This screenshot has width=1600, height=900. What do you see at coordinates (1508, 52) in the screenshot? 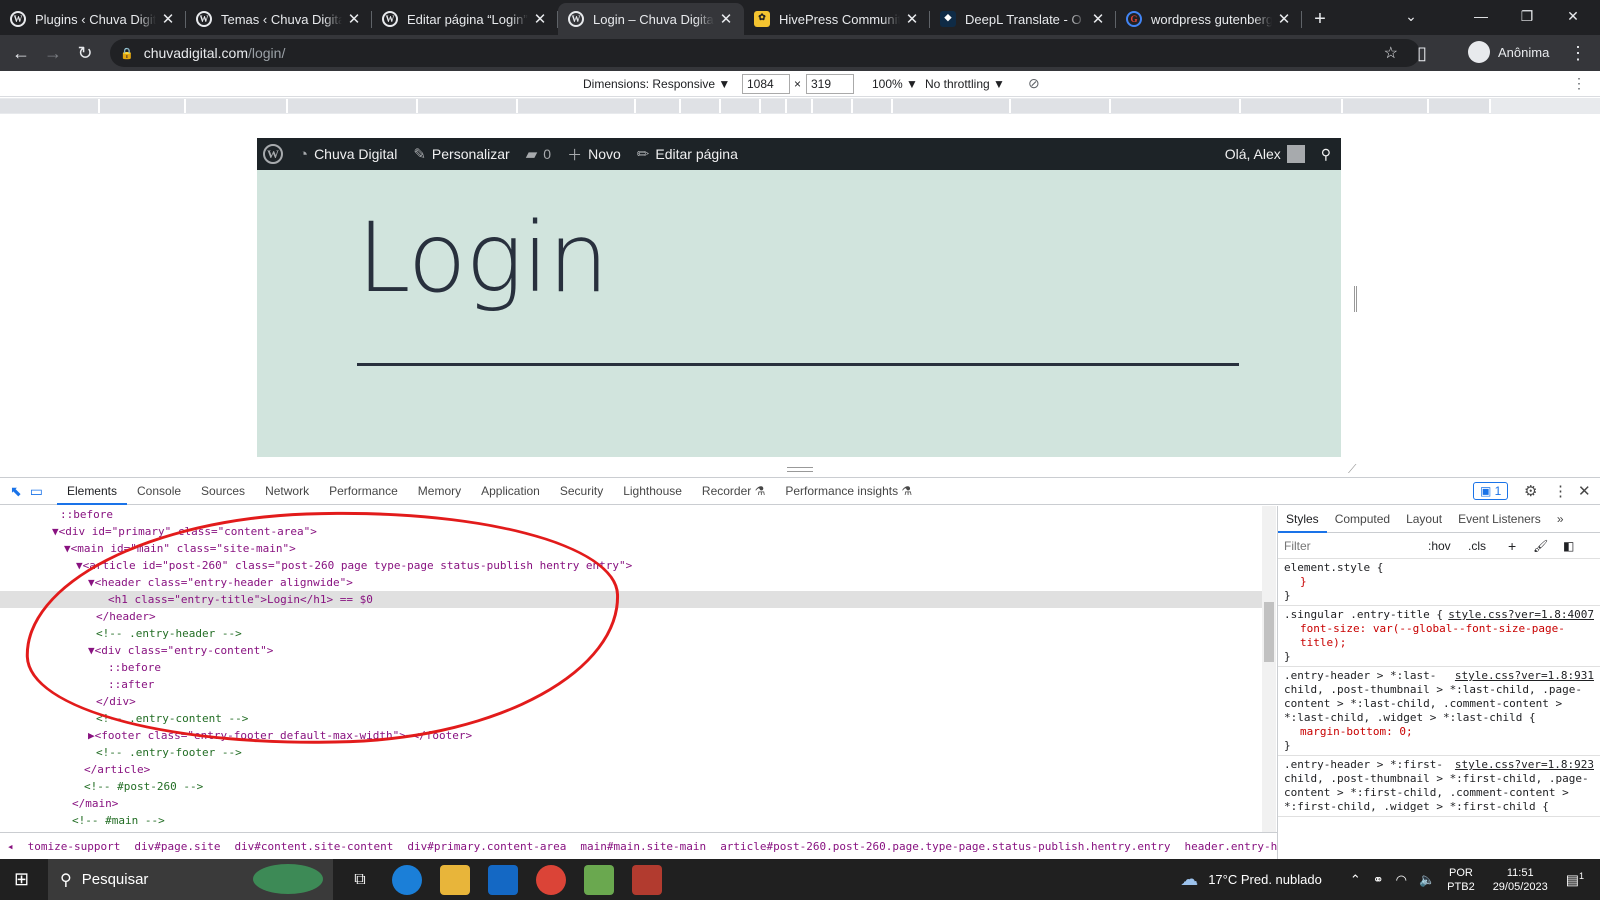
I see `incognito-profile: Anônima` at bounding box center [1508, 52].